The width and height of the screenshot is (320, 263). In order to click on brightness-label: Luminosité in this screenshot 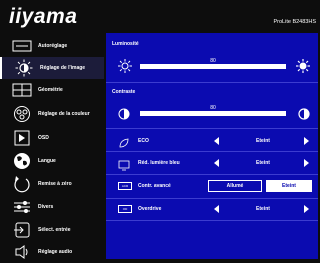, I will do `click(125, 44)`.